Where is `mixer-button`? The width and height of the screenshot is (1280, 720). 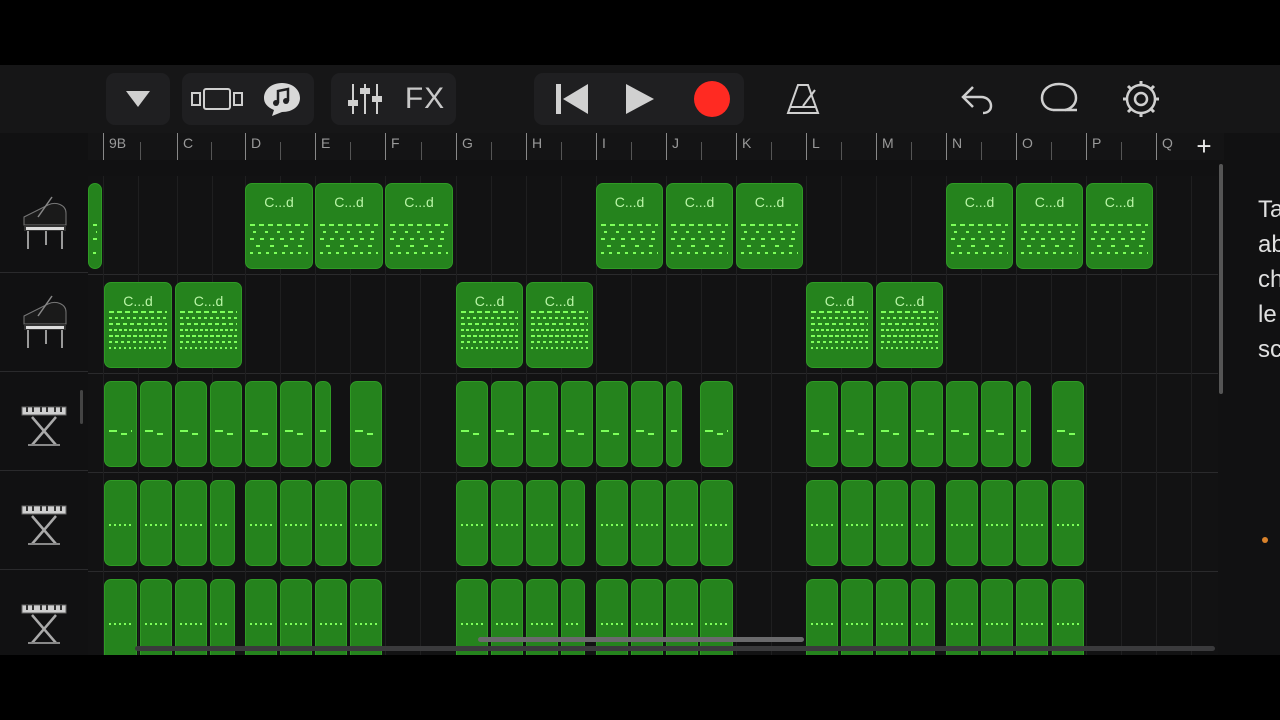 mixer-button is located at coordinates (365, 99).